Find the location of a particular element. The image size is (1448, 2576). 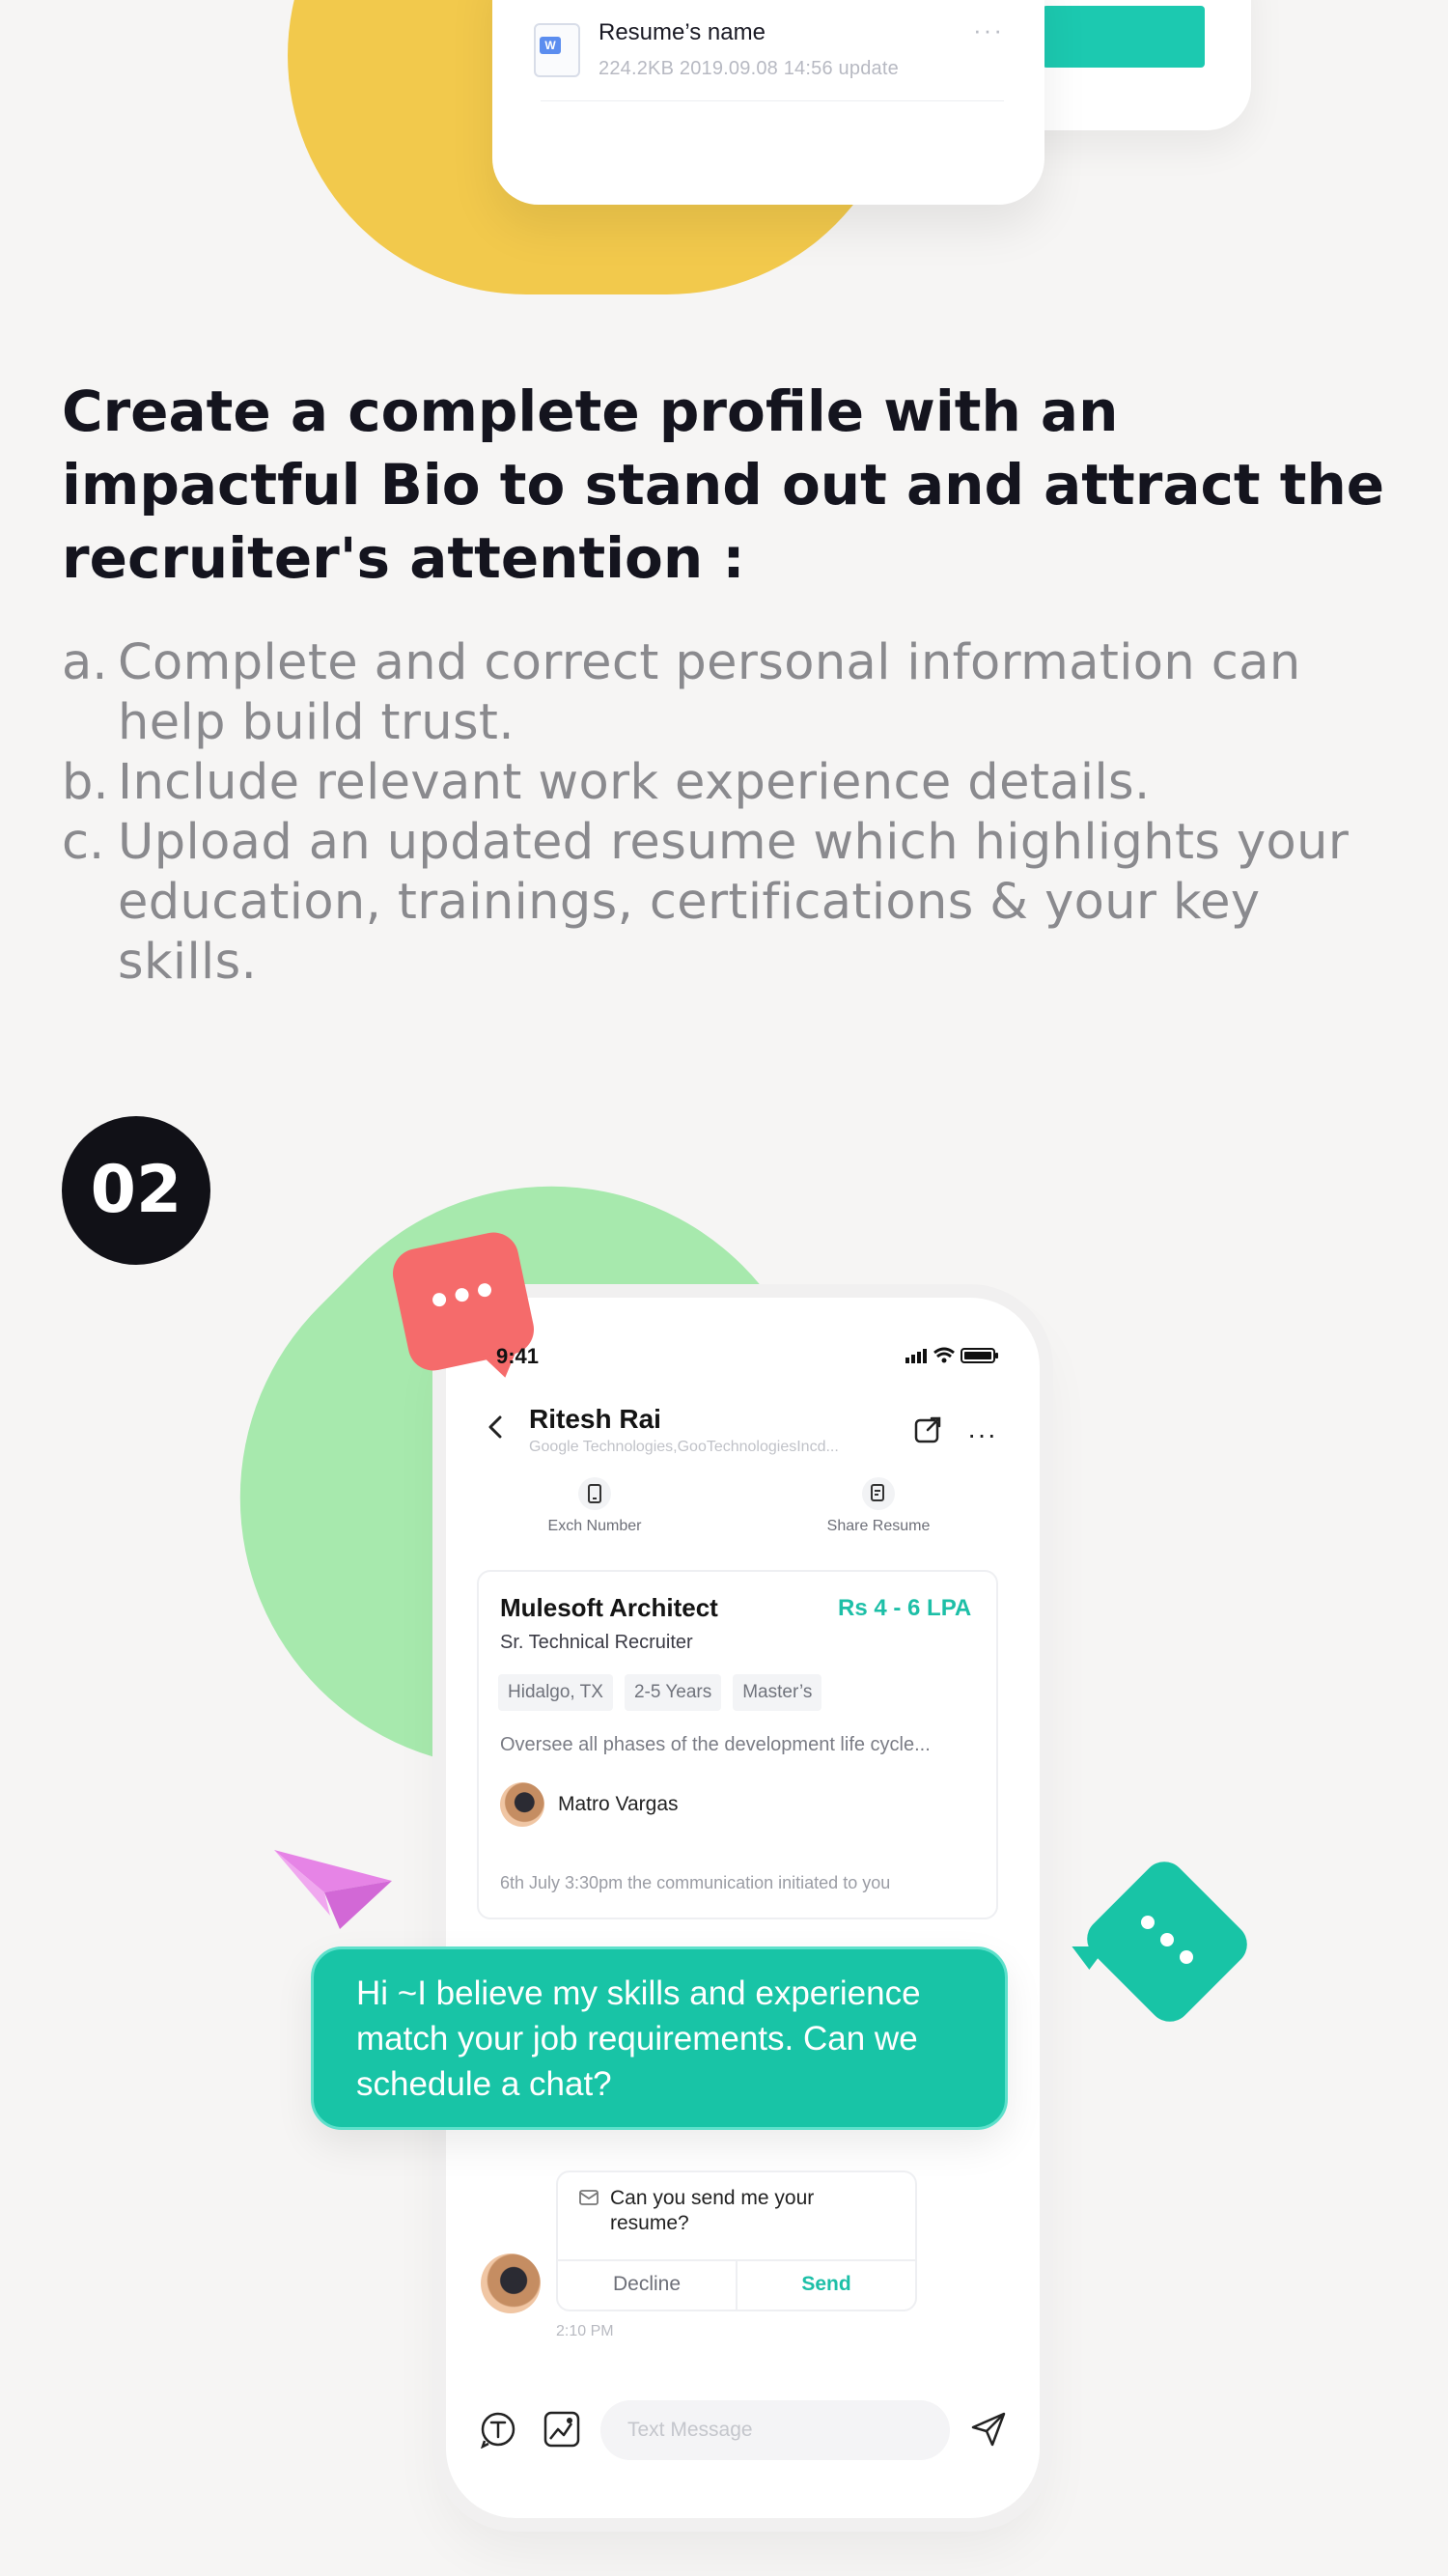

tip-marker: c. is located at coordinates (84, 843).